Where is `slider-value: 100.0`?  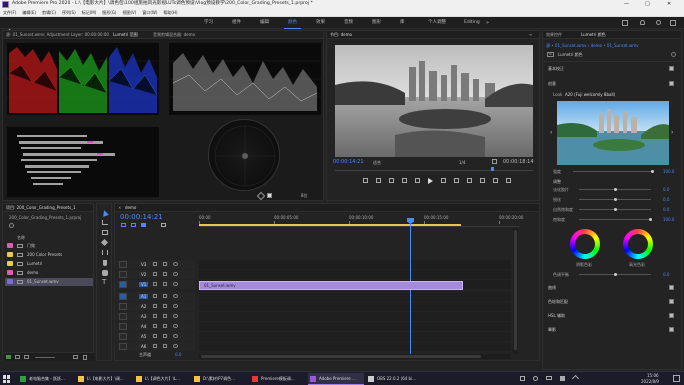
slider-value: 100.0 is located at coordinates (668, 219).